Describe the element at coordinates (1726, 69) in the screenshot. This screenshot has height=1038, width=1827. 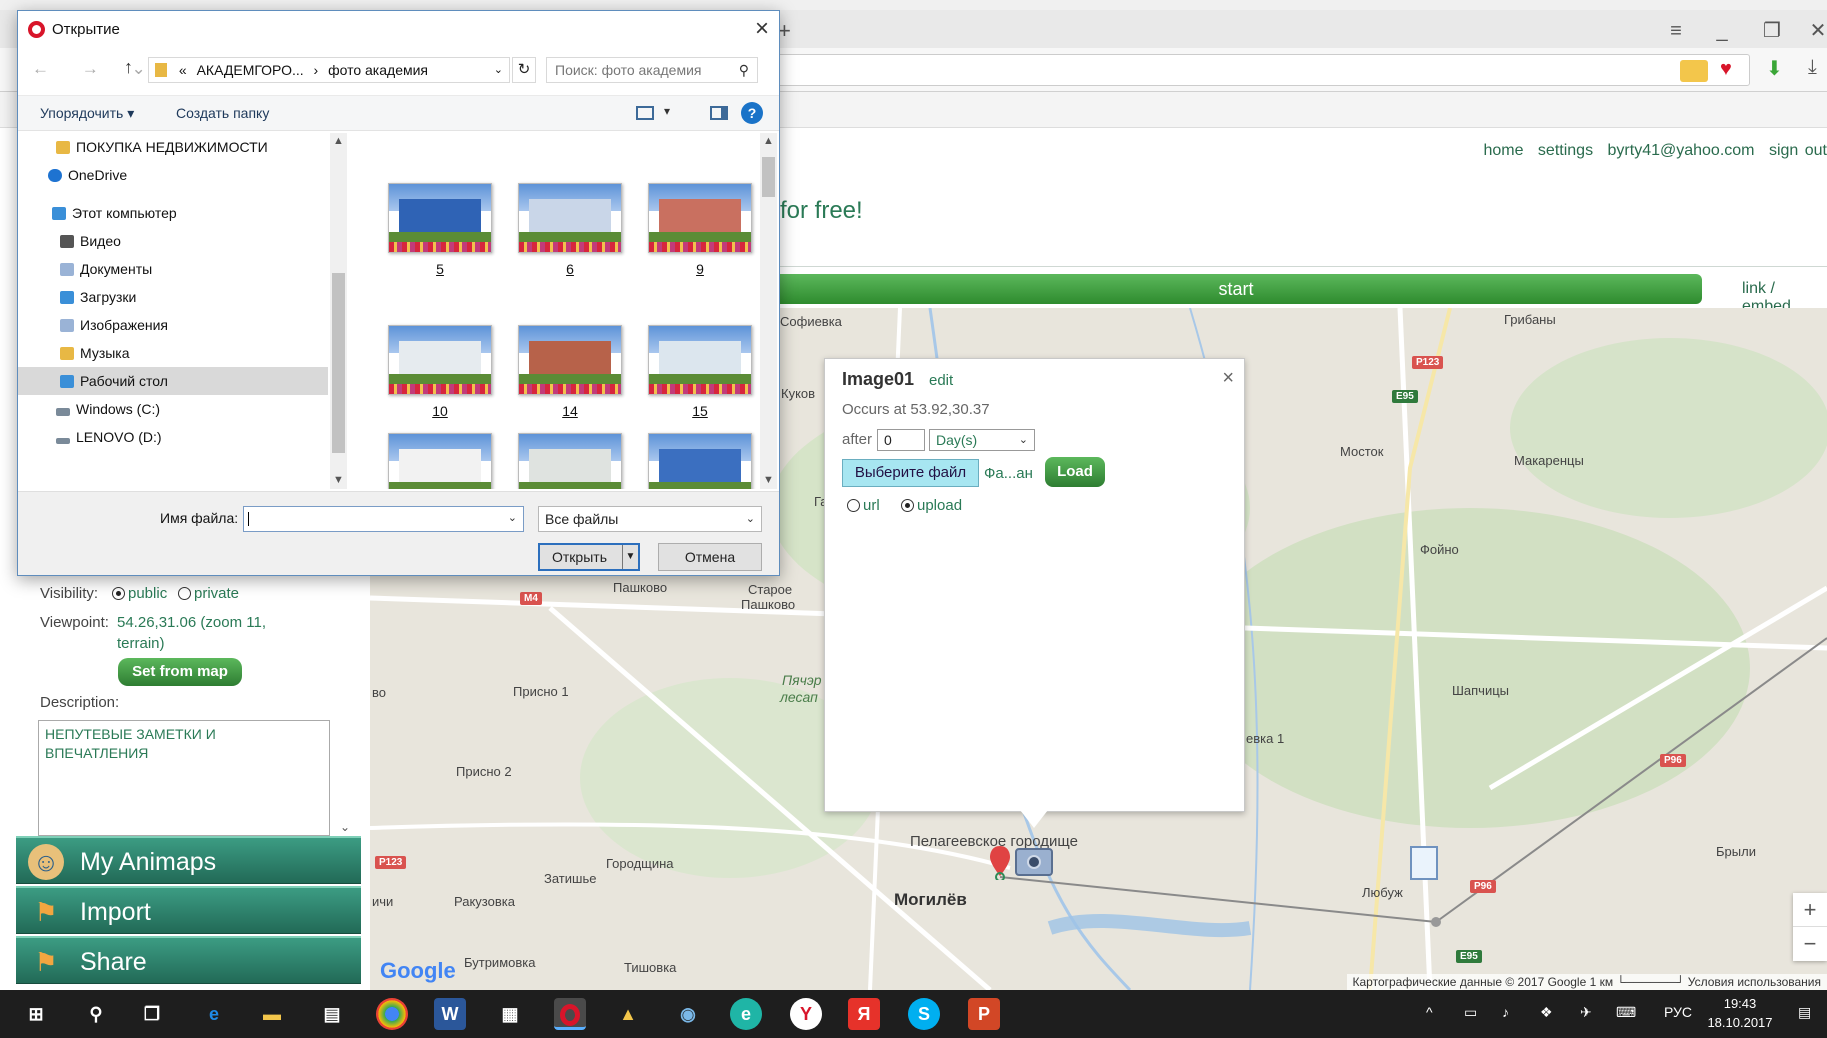
I see `heart-icon: ♥` at that location.